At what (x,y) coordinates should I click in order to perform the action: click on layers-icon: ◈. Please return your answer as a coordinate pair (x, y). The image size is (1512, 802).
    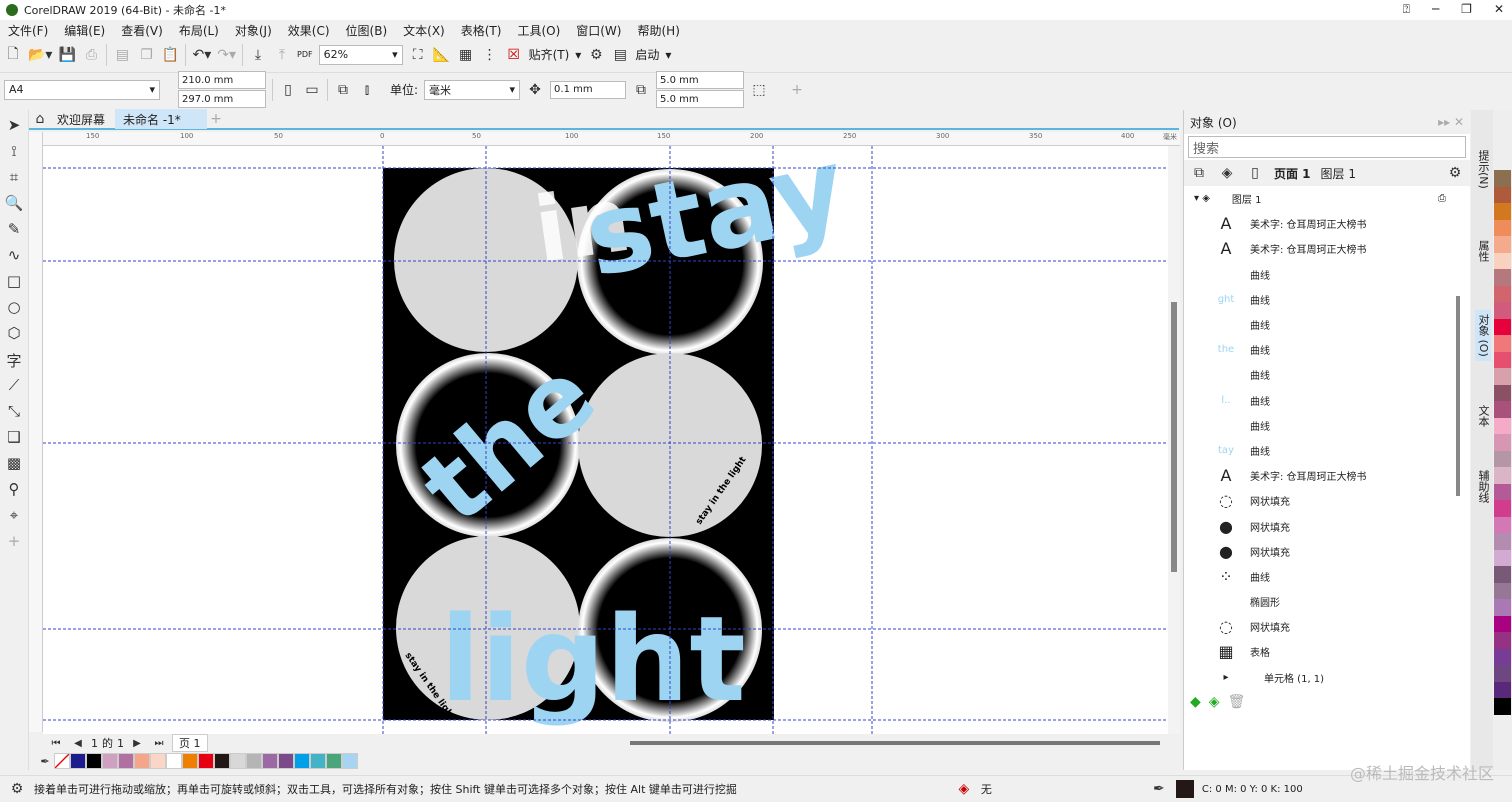
    Looking at the image, I should click on (1227, 173).